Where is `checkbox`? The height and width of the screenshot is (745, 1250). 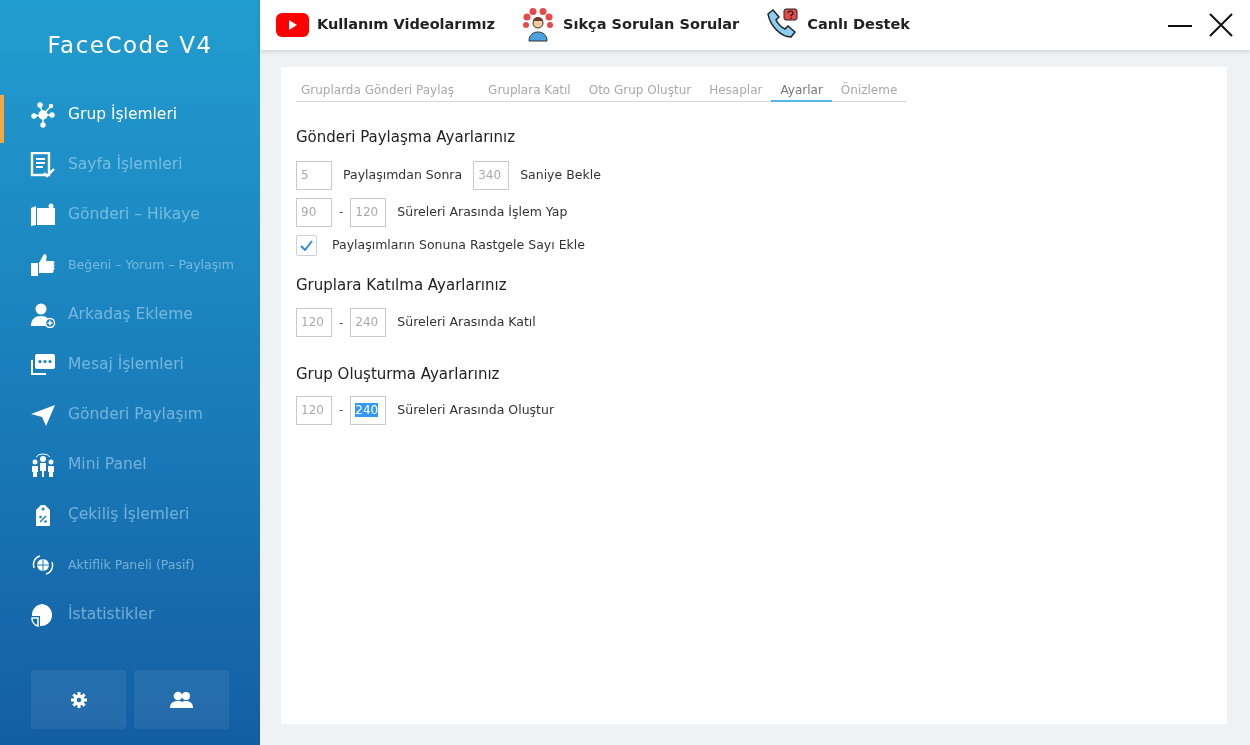 checkbox is located at coordinates (306, 245).